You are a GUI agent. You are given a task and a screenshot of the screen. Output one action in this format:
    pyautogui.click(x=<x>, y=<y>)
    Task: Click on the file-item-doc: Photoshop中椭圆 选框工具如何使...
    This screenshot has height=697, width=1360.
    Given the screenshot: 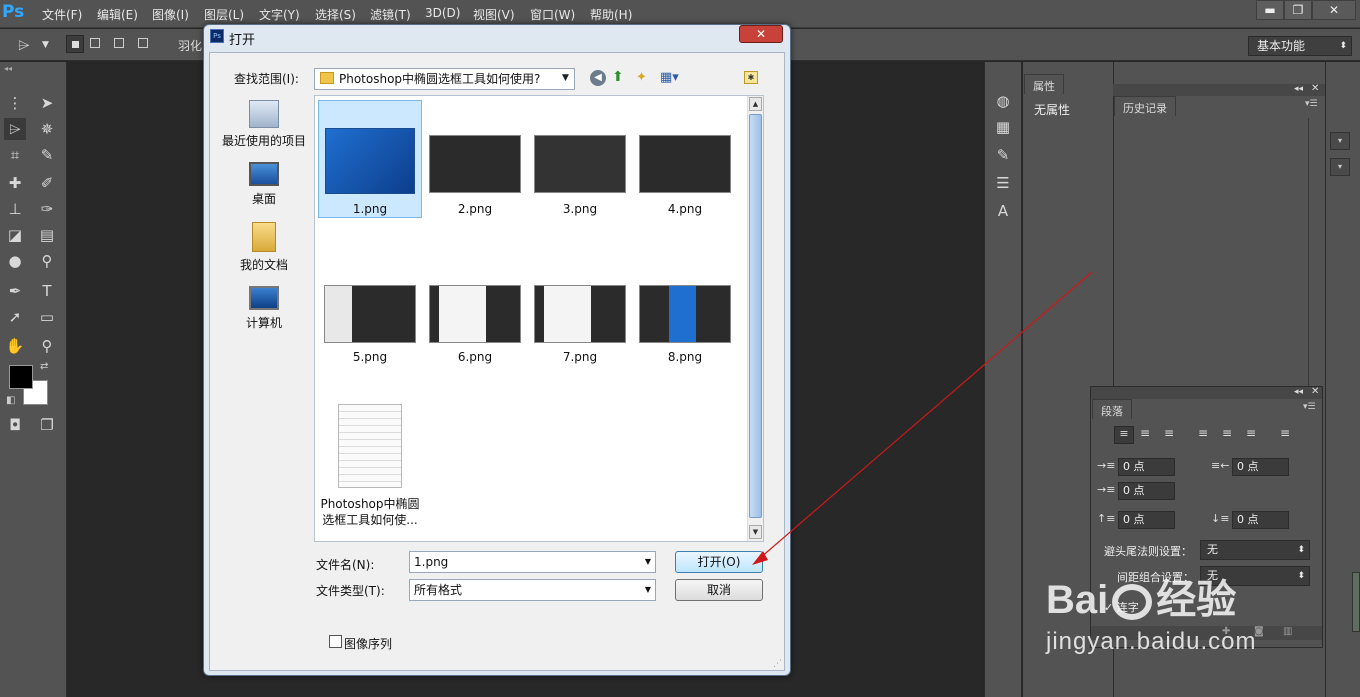 What is the action you would take?
    pyautogui.click(x=370, y=466)
    